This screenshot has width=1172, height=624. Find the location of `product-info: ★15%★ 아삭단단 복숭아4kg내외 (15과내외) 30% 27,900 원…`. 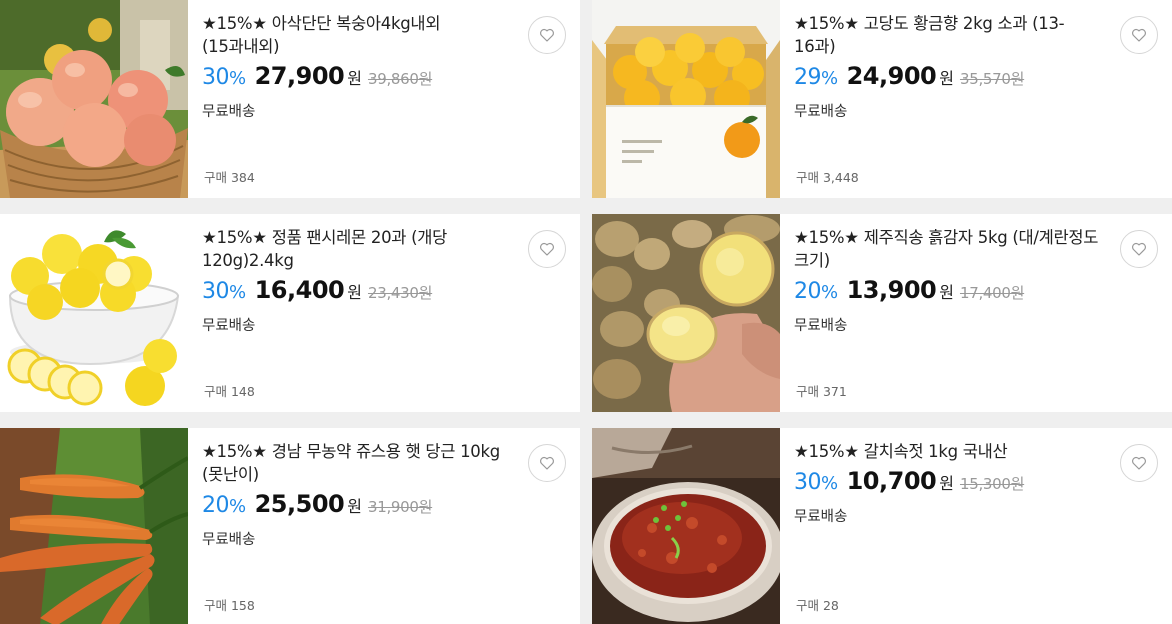

product-info: ★15%★ 아삭단단 복숭아4kg내외 (15과내외) 30% 27,900 원… is located at coordinates (357, 66).